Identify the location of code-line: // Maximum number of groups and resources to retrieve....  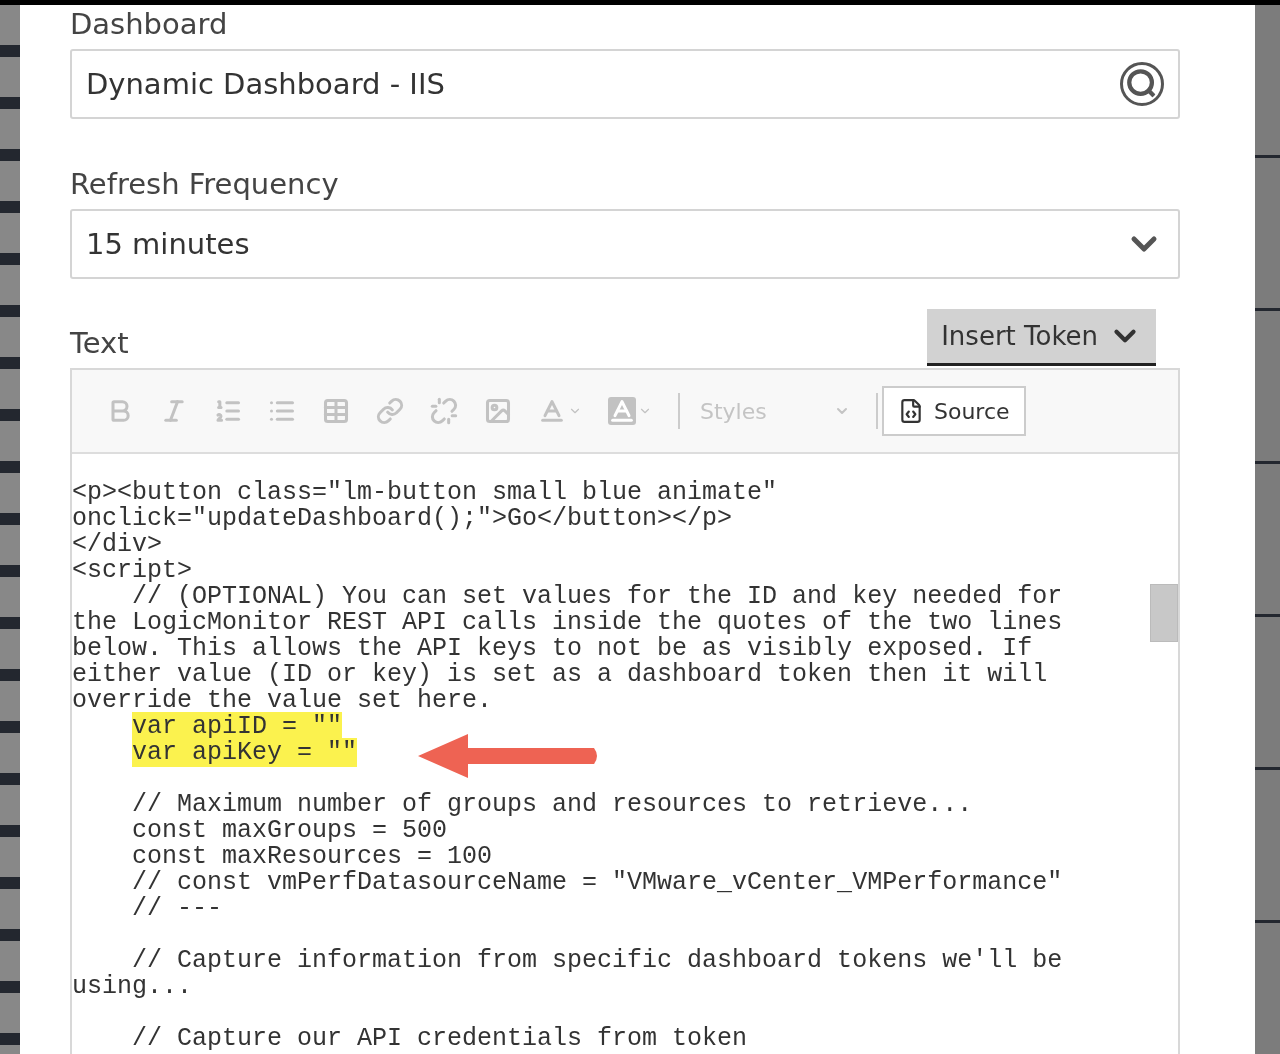
(552, 804).